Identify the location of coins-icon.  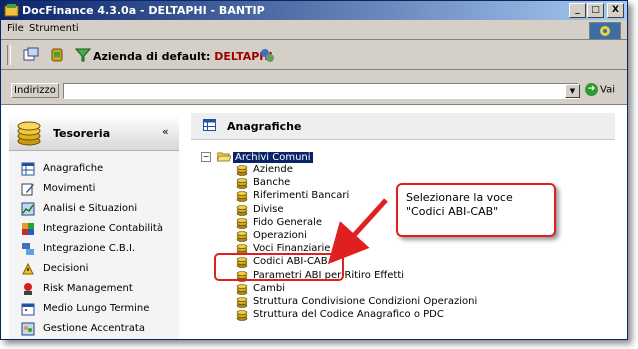
(29, 133).